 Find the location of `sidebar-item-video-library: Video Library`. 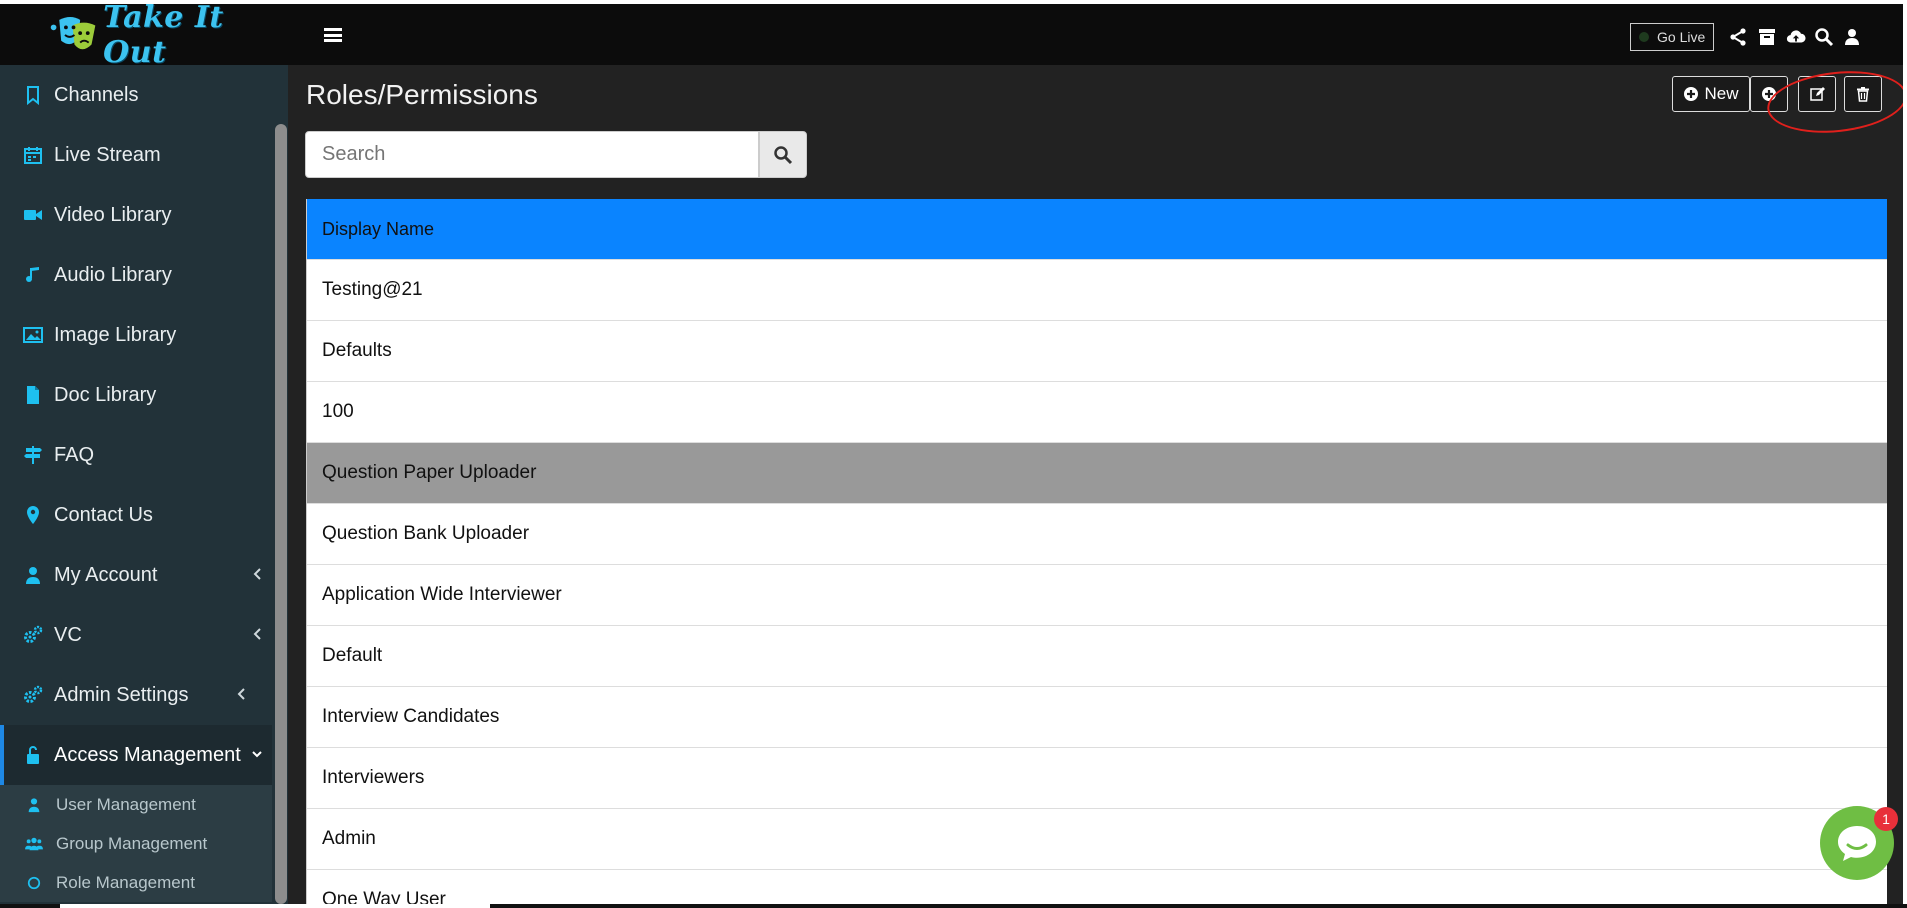

sidebar-item-video-library: Video Library is located at coordinates (136, 215).